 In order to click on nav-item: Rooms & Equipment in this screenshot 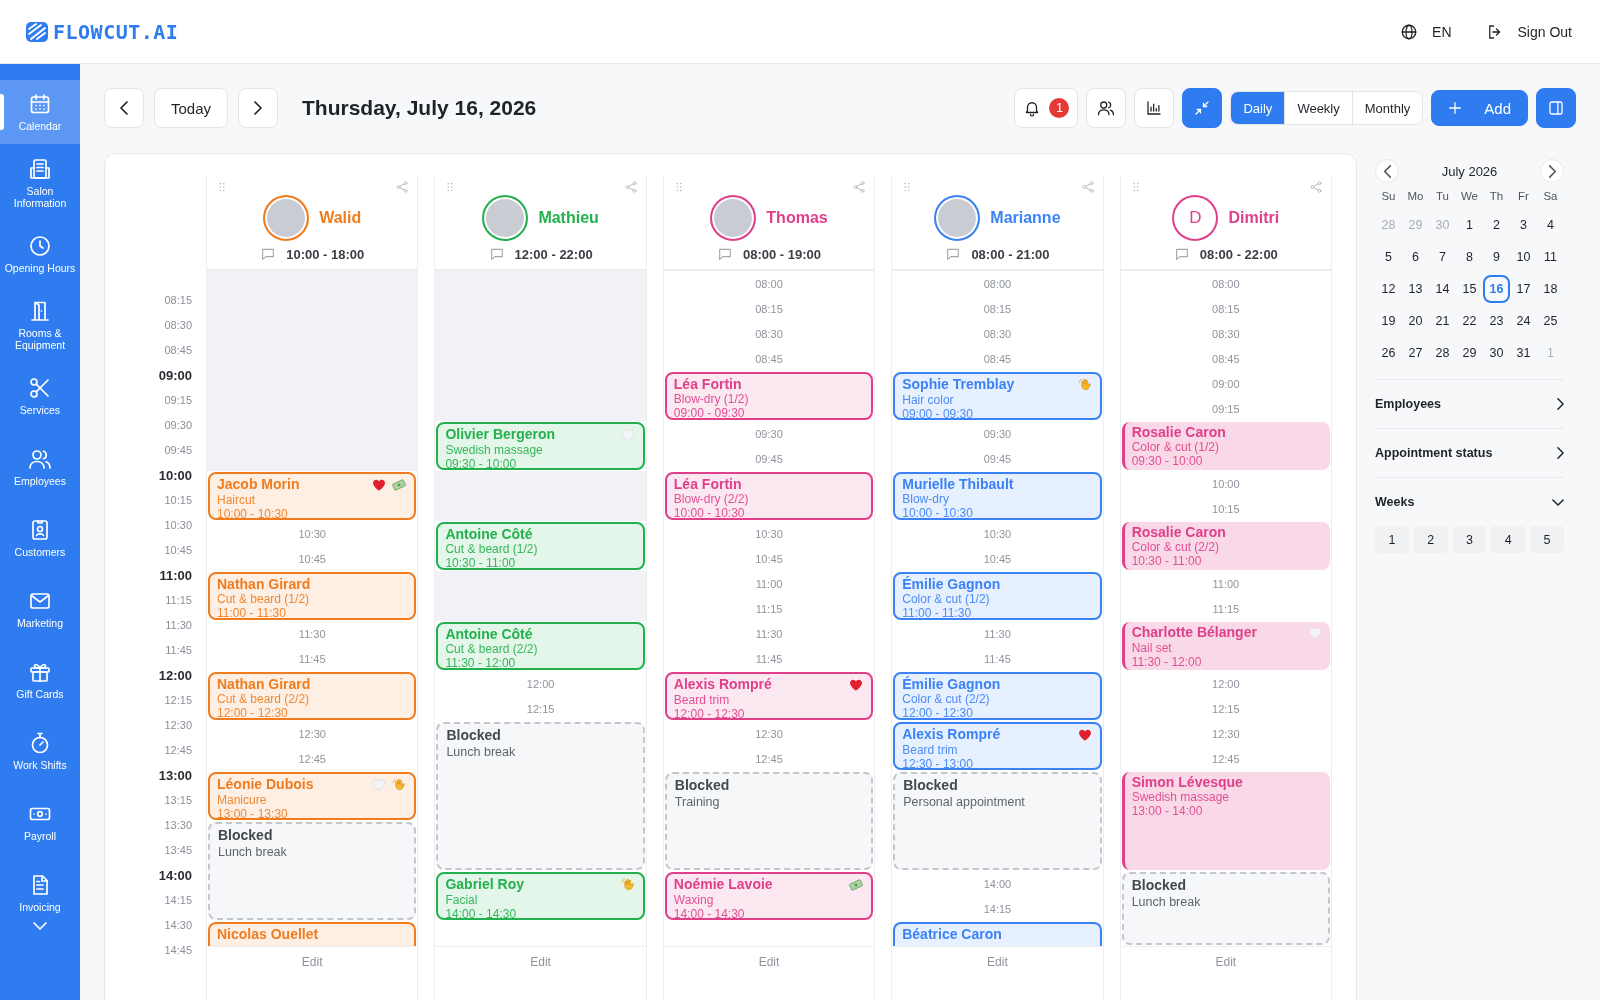, I will do `click(40, 325)`.